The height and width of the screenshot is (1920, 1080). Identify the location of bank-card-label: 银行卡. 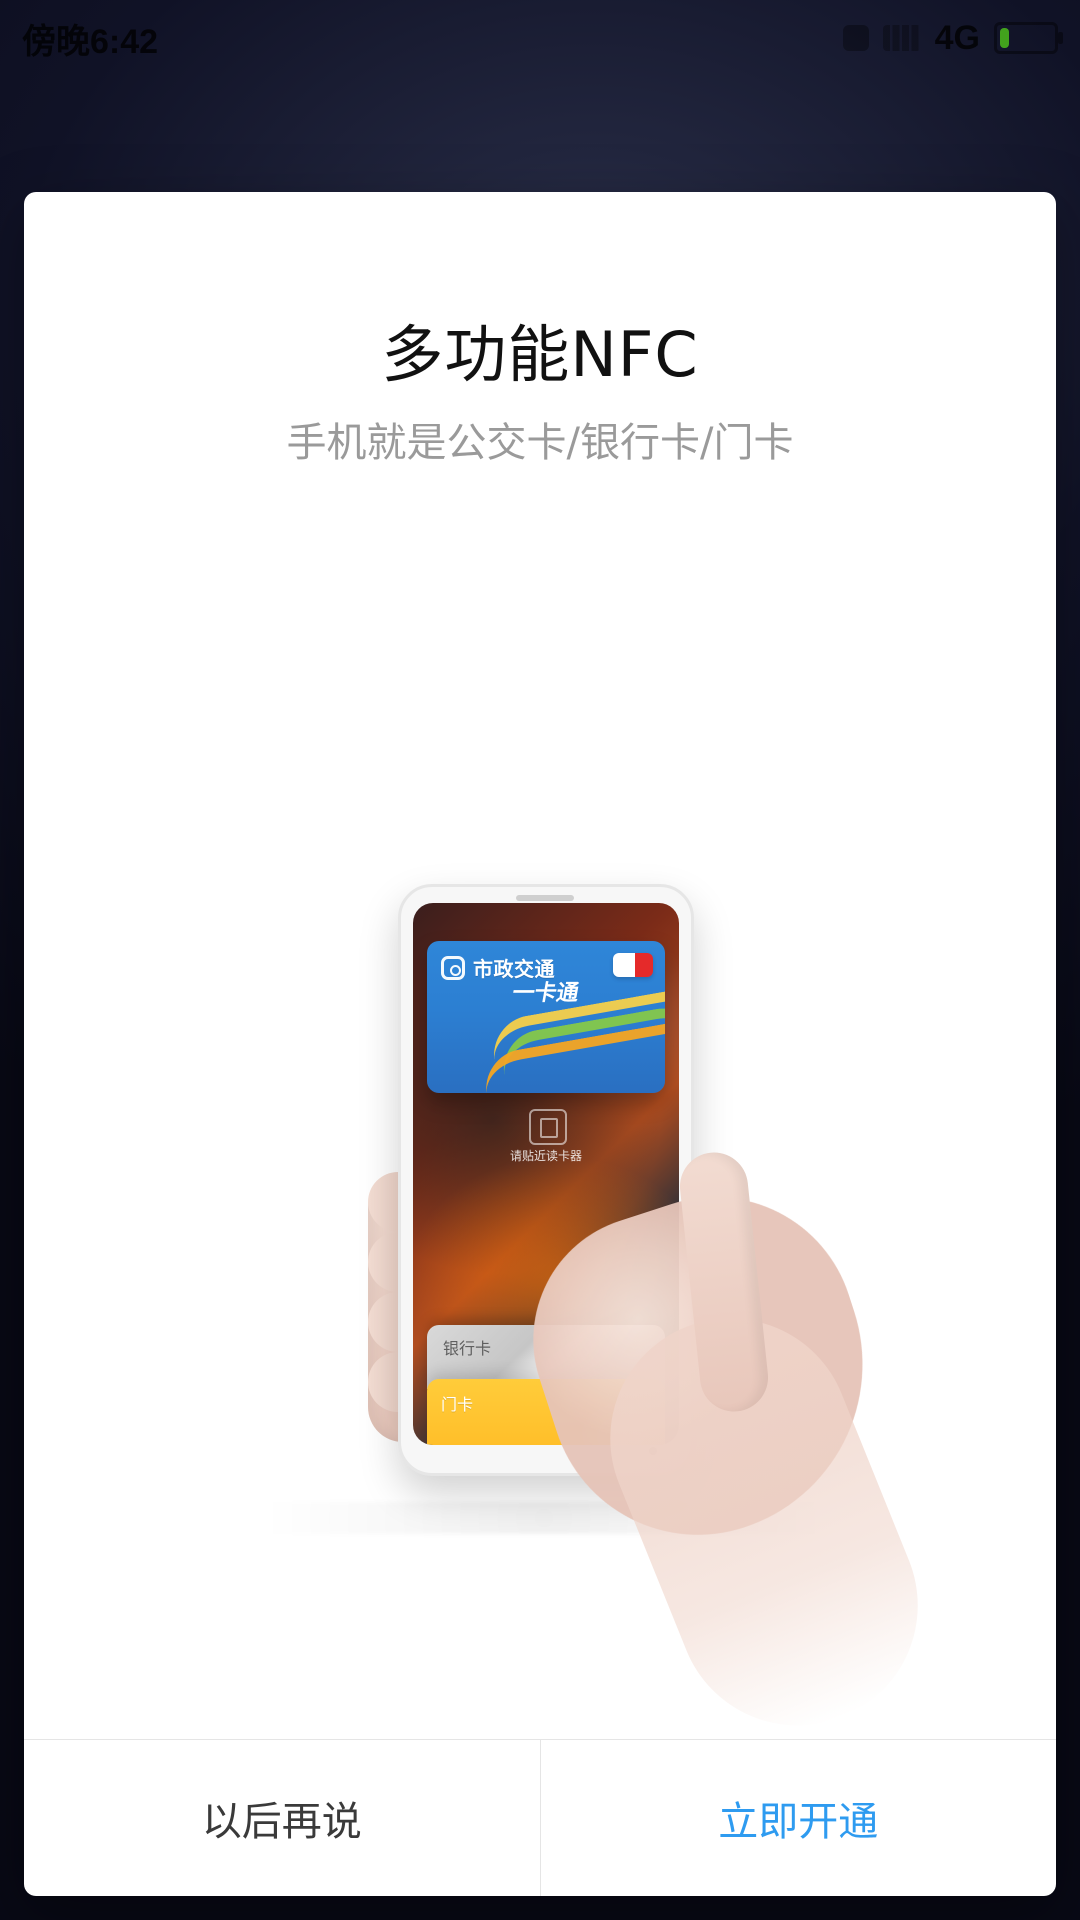
(467, 1348).